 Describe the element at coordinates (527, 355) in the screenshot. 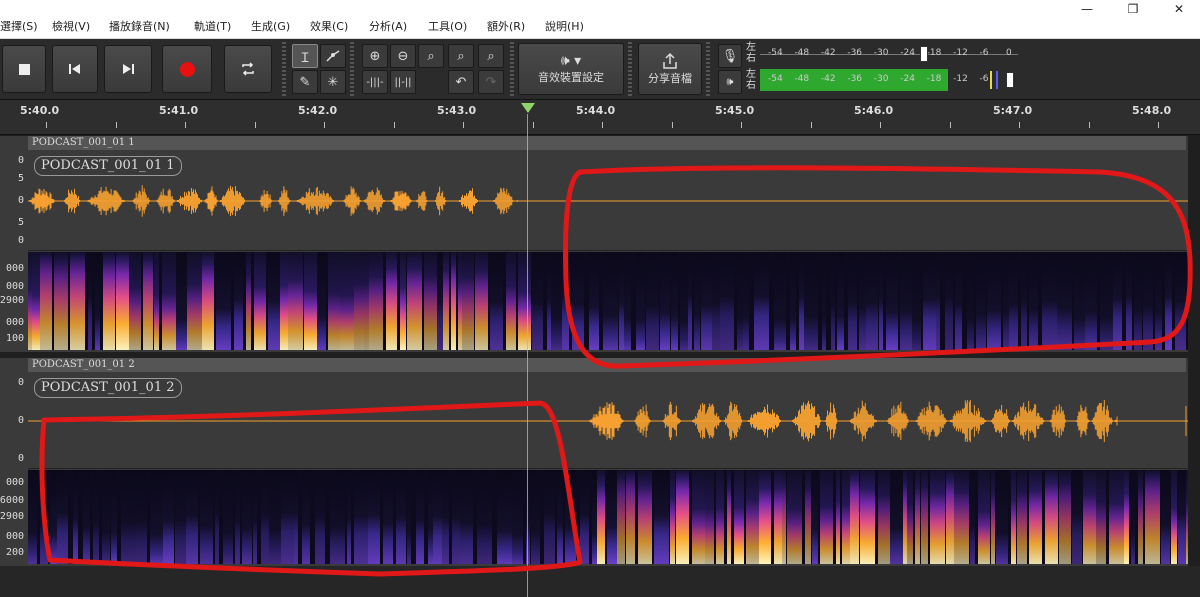

I see `playhead-line` at that location.